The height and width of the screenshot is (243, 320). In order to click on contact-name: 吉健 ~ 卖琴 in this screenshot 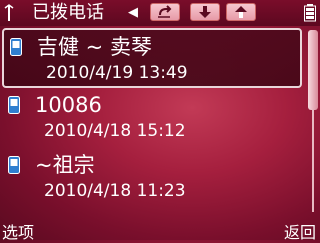, I will do `click(94, 47)`.